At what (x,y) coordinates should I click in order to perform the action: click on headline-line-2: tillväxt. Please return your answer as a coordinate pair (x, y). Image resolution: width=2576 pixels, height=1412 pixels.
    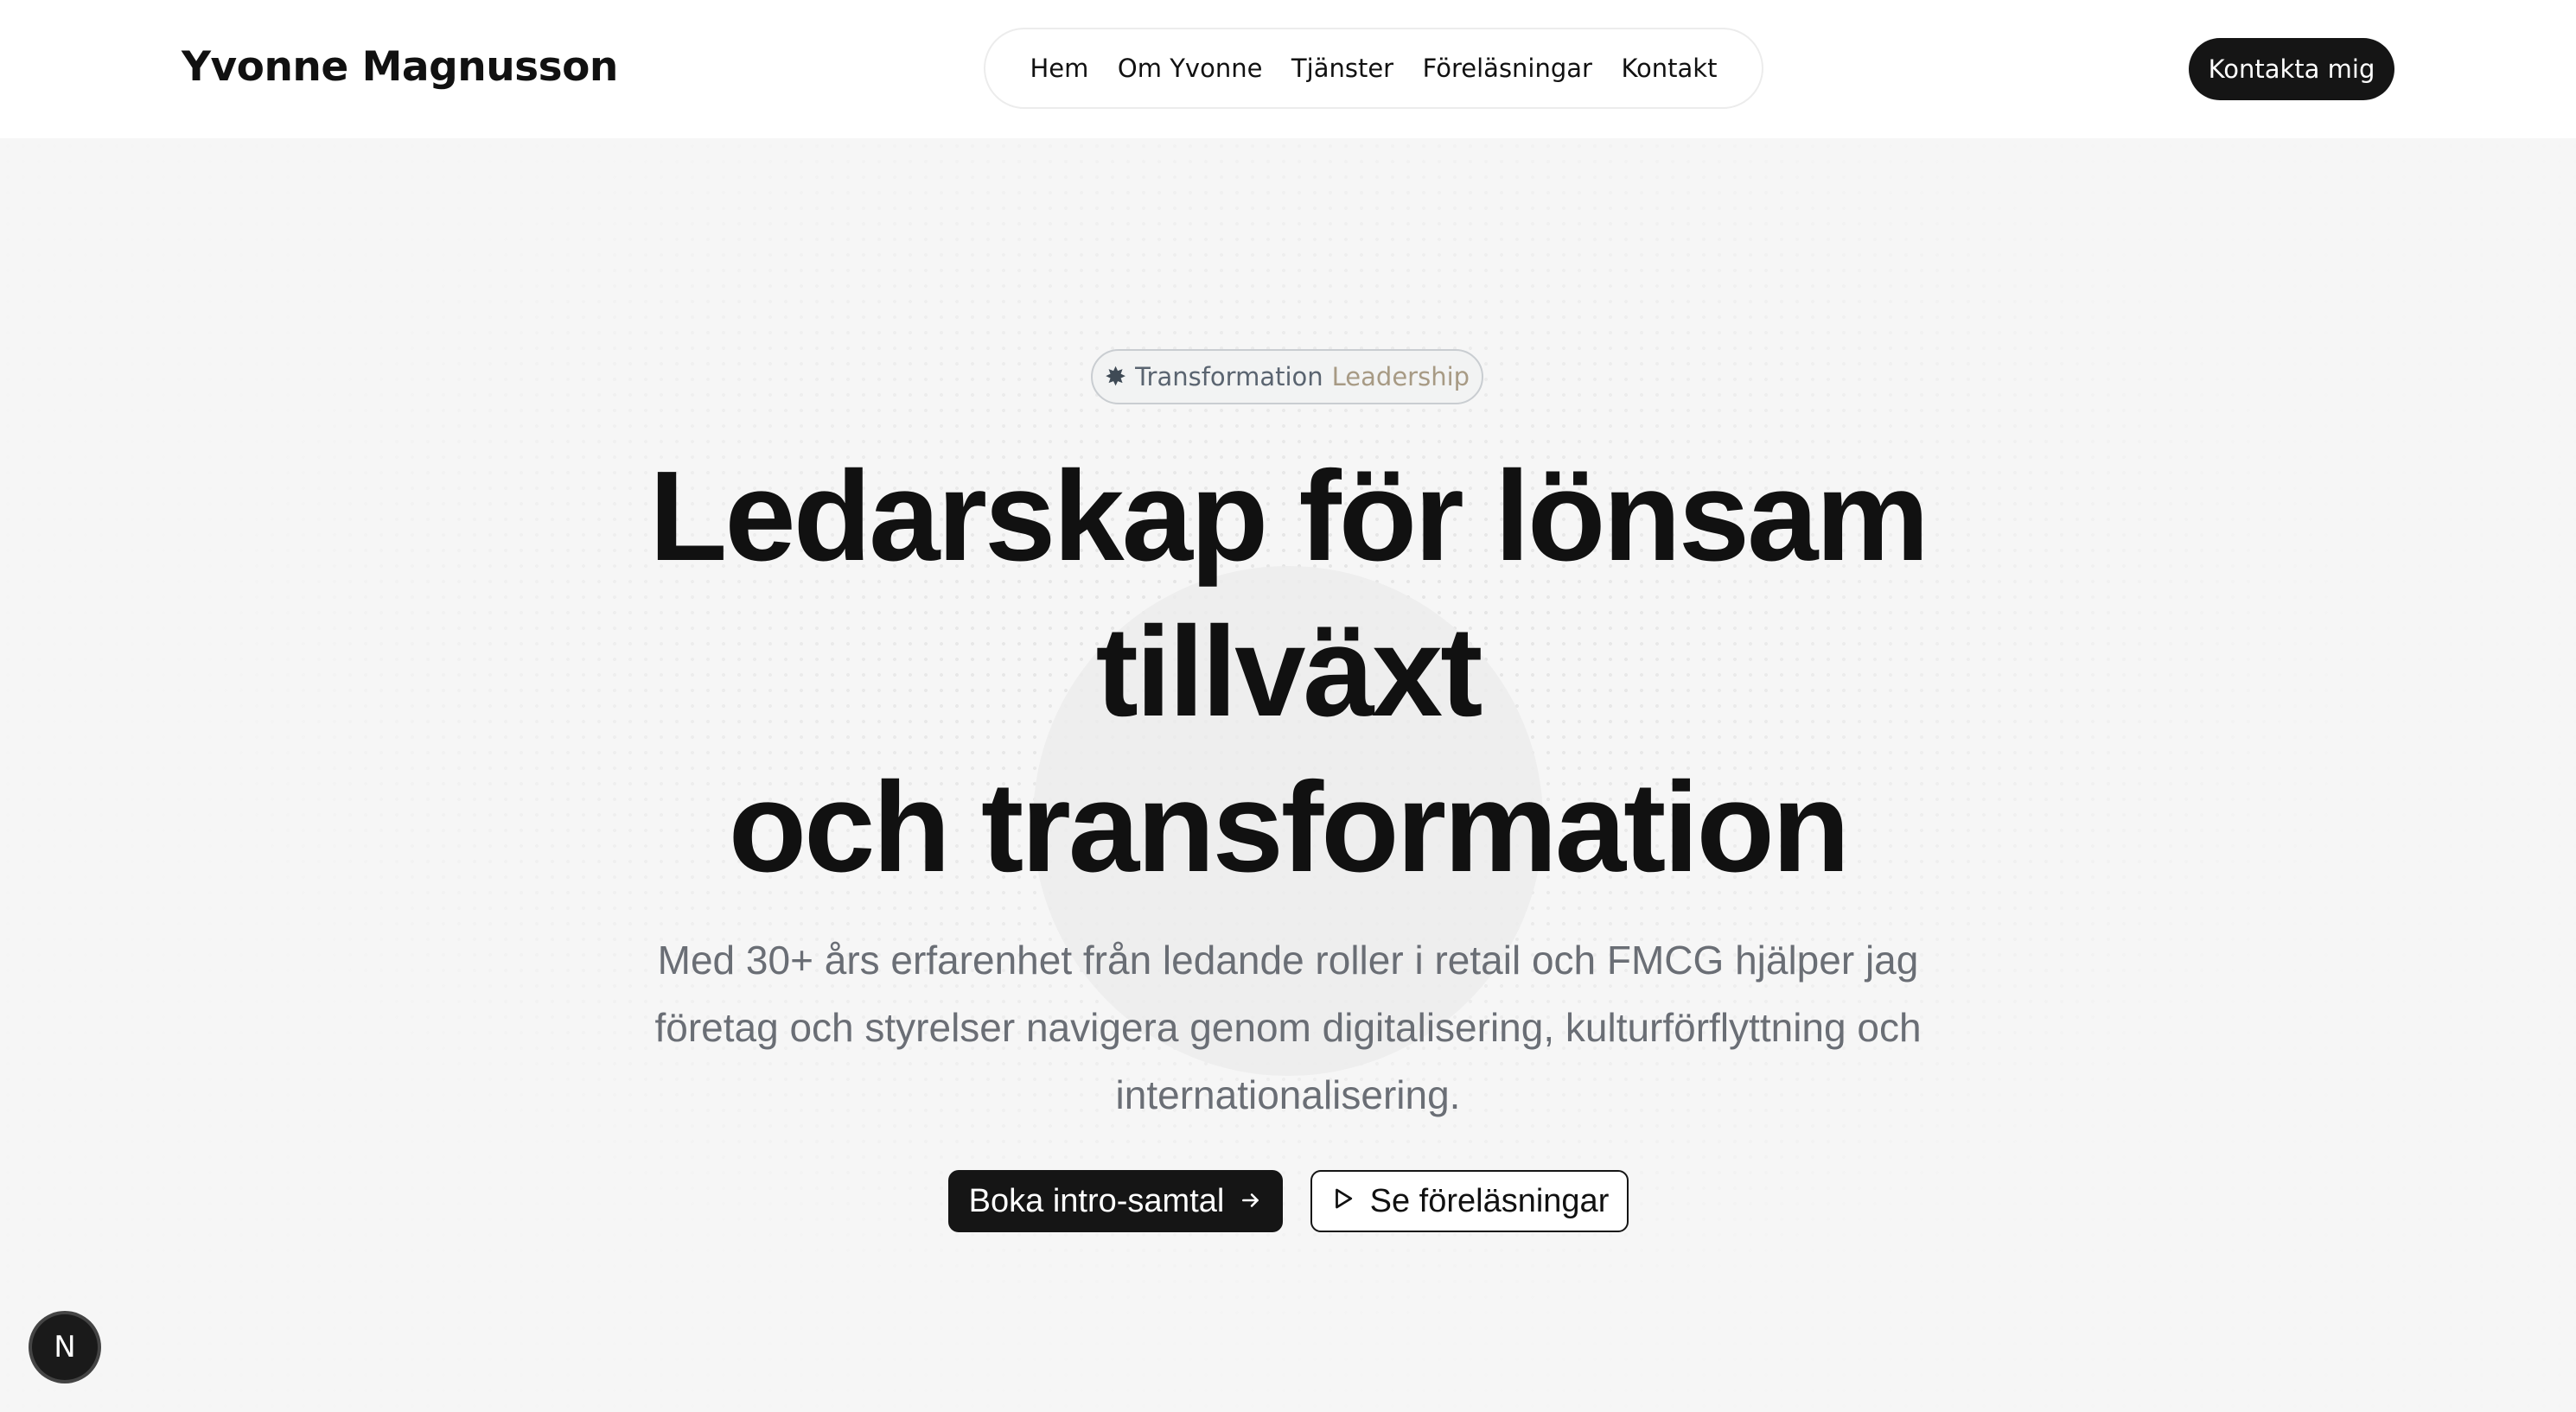
    Looking at the image, I should click on (1289, 672).